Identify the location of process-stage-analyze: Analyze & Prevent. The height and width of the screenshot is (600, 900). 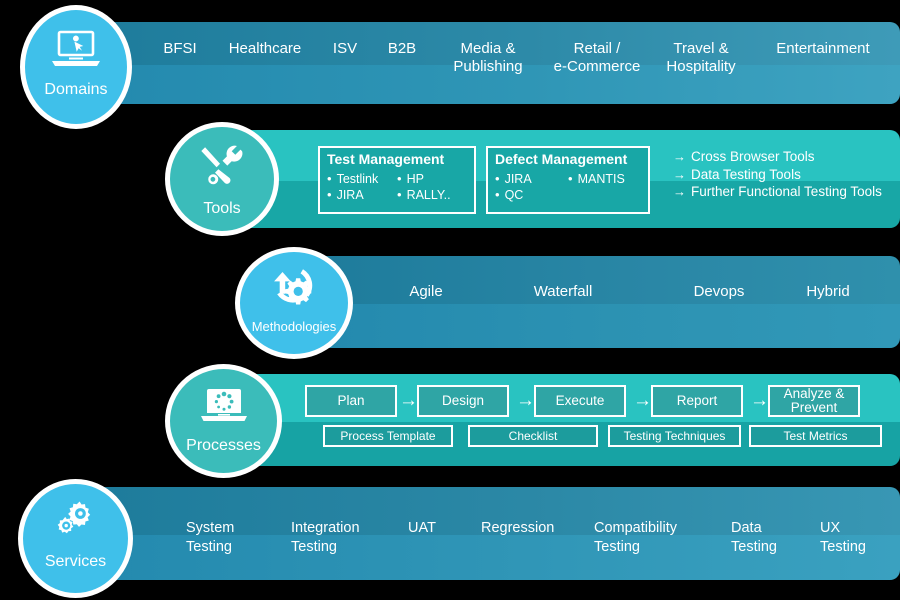
(814, 401).